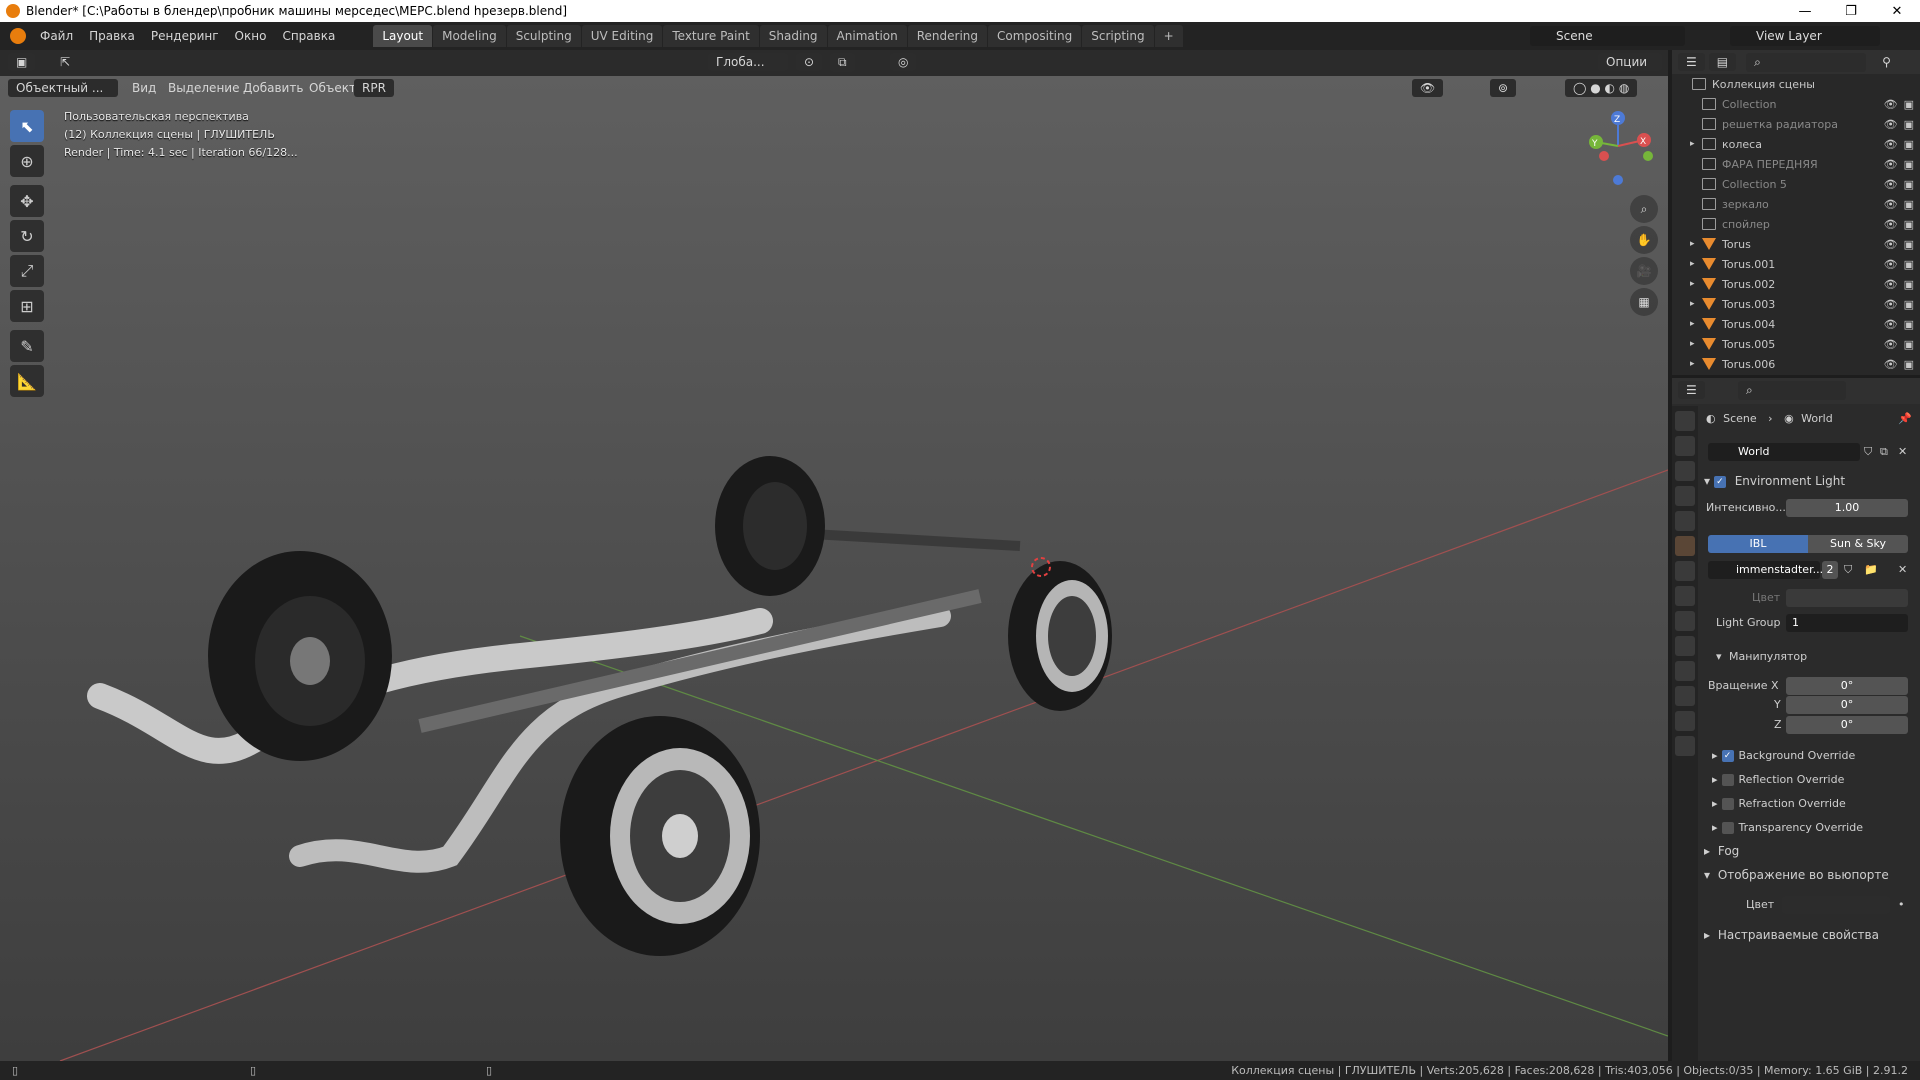 Image resolution: width=1920 pixels, height=1080 pixels. I want to click on tab-compositing: Compositing, so click(1035, 36).